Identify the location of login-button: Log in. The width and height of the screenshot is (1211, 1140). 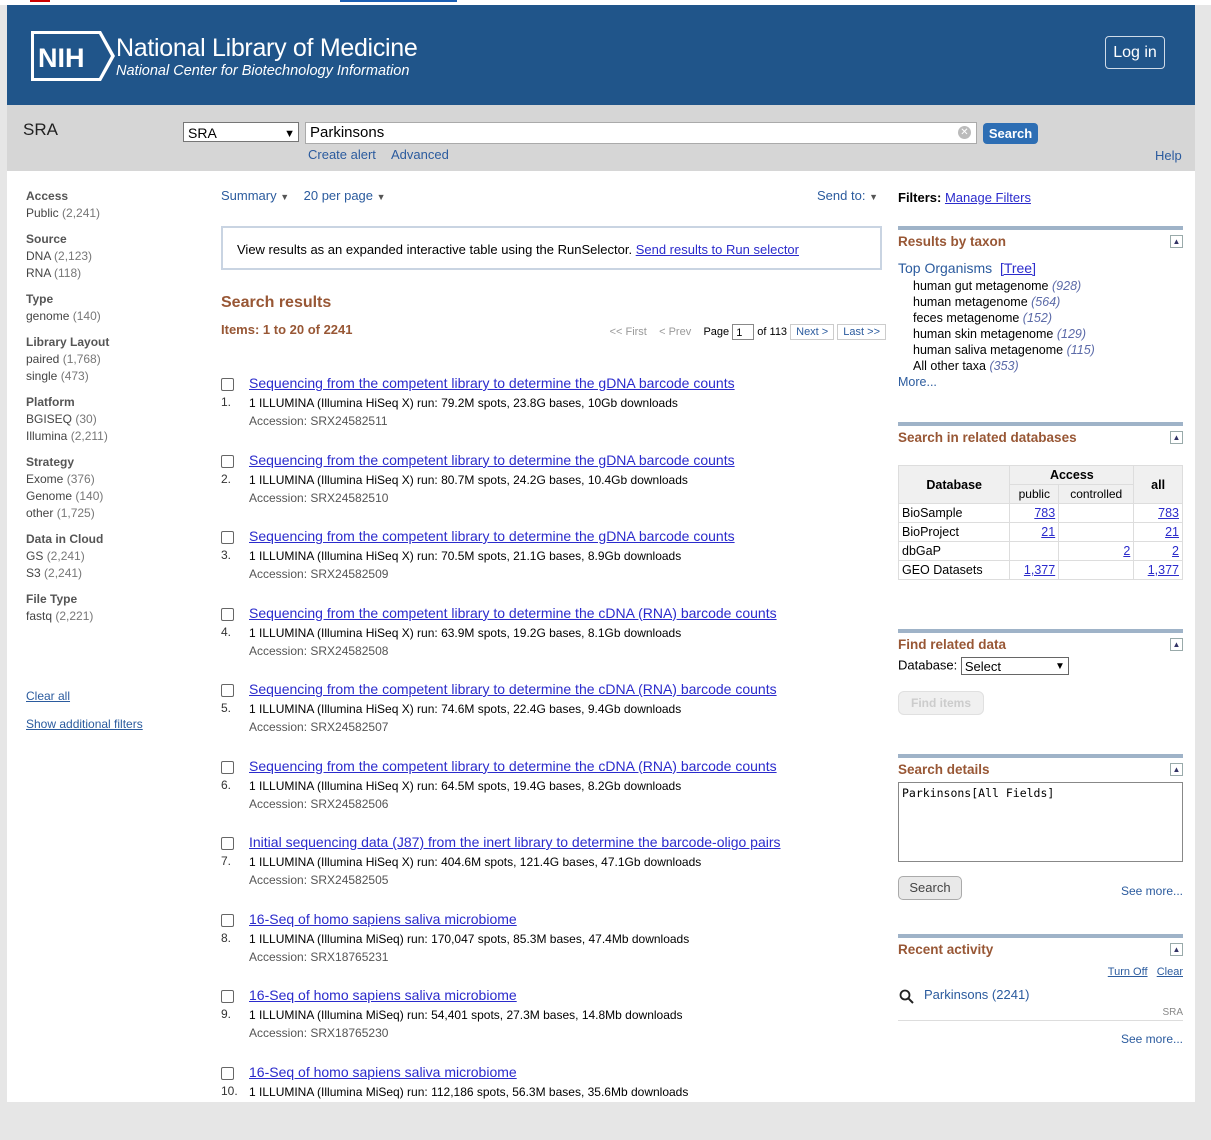
(1135, 52).